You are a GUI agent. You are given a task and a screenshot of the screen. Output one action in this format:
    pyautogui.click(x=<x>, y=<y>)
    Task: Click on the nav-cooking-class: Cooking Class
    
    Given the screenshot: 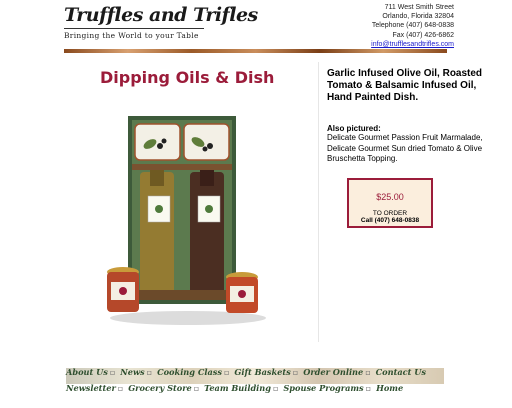 What is the action you would take?
    pyautogui.click(x=189, y=372)
    